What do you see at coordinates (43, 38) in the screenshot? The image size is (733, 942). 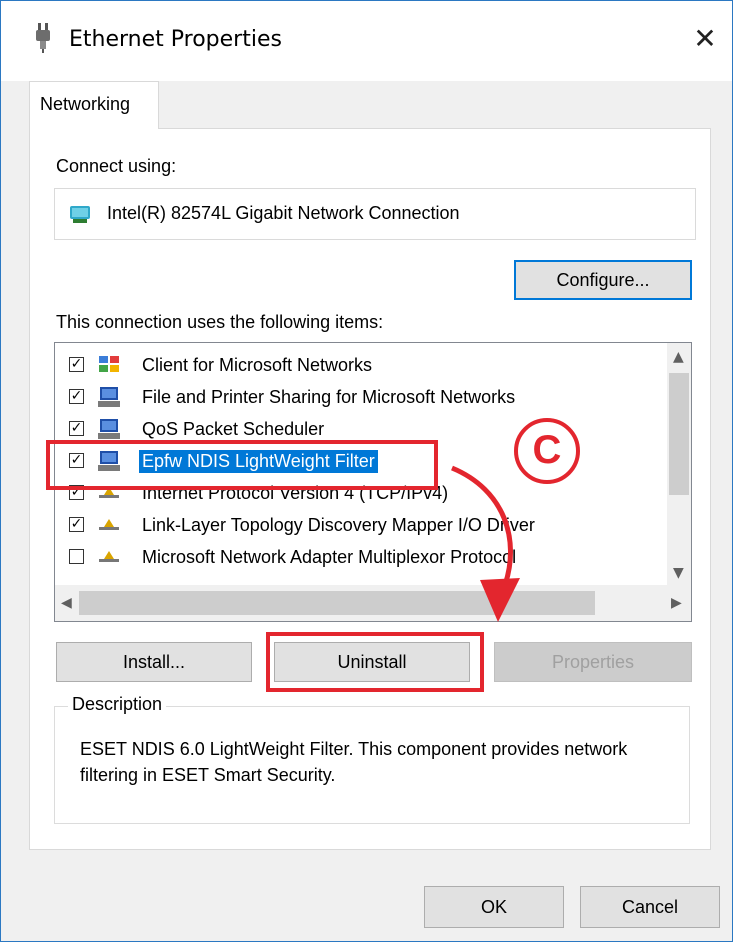 I see `network-plug-icon` at bounding box center [43, 38].